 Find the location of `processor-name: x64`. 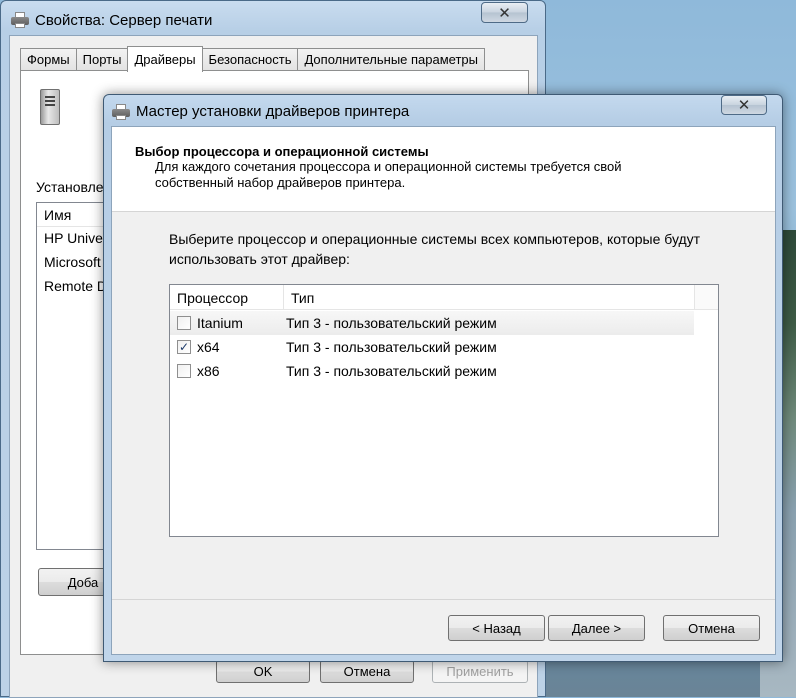

processor-name: x64 is located at coordinates (208, 347).